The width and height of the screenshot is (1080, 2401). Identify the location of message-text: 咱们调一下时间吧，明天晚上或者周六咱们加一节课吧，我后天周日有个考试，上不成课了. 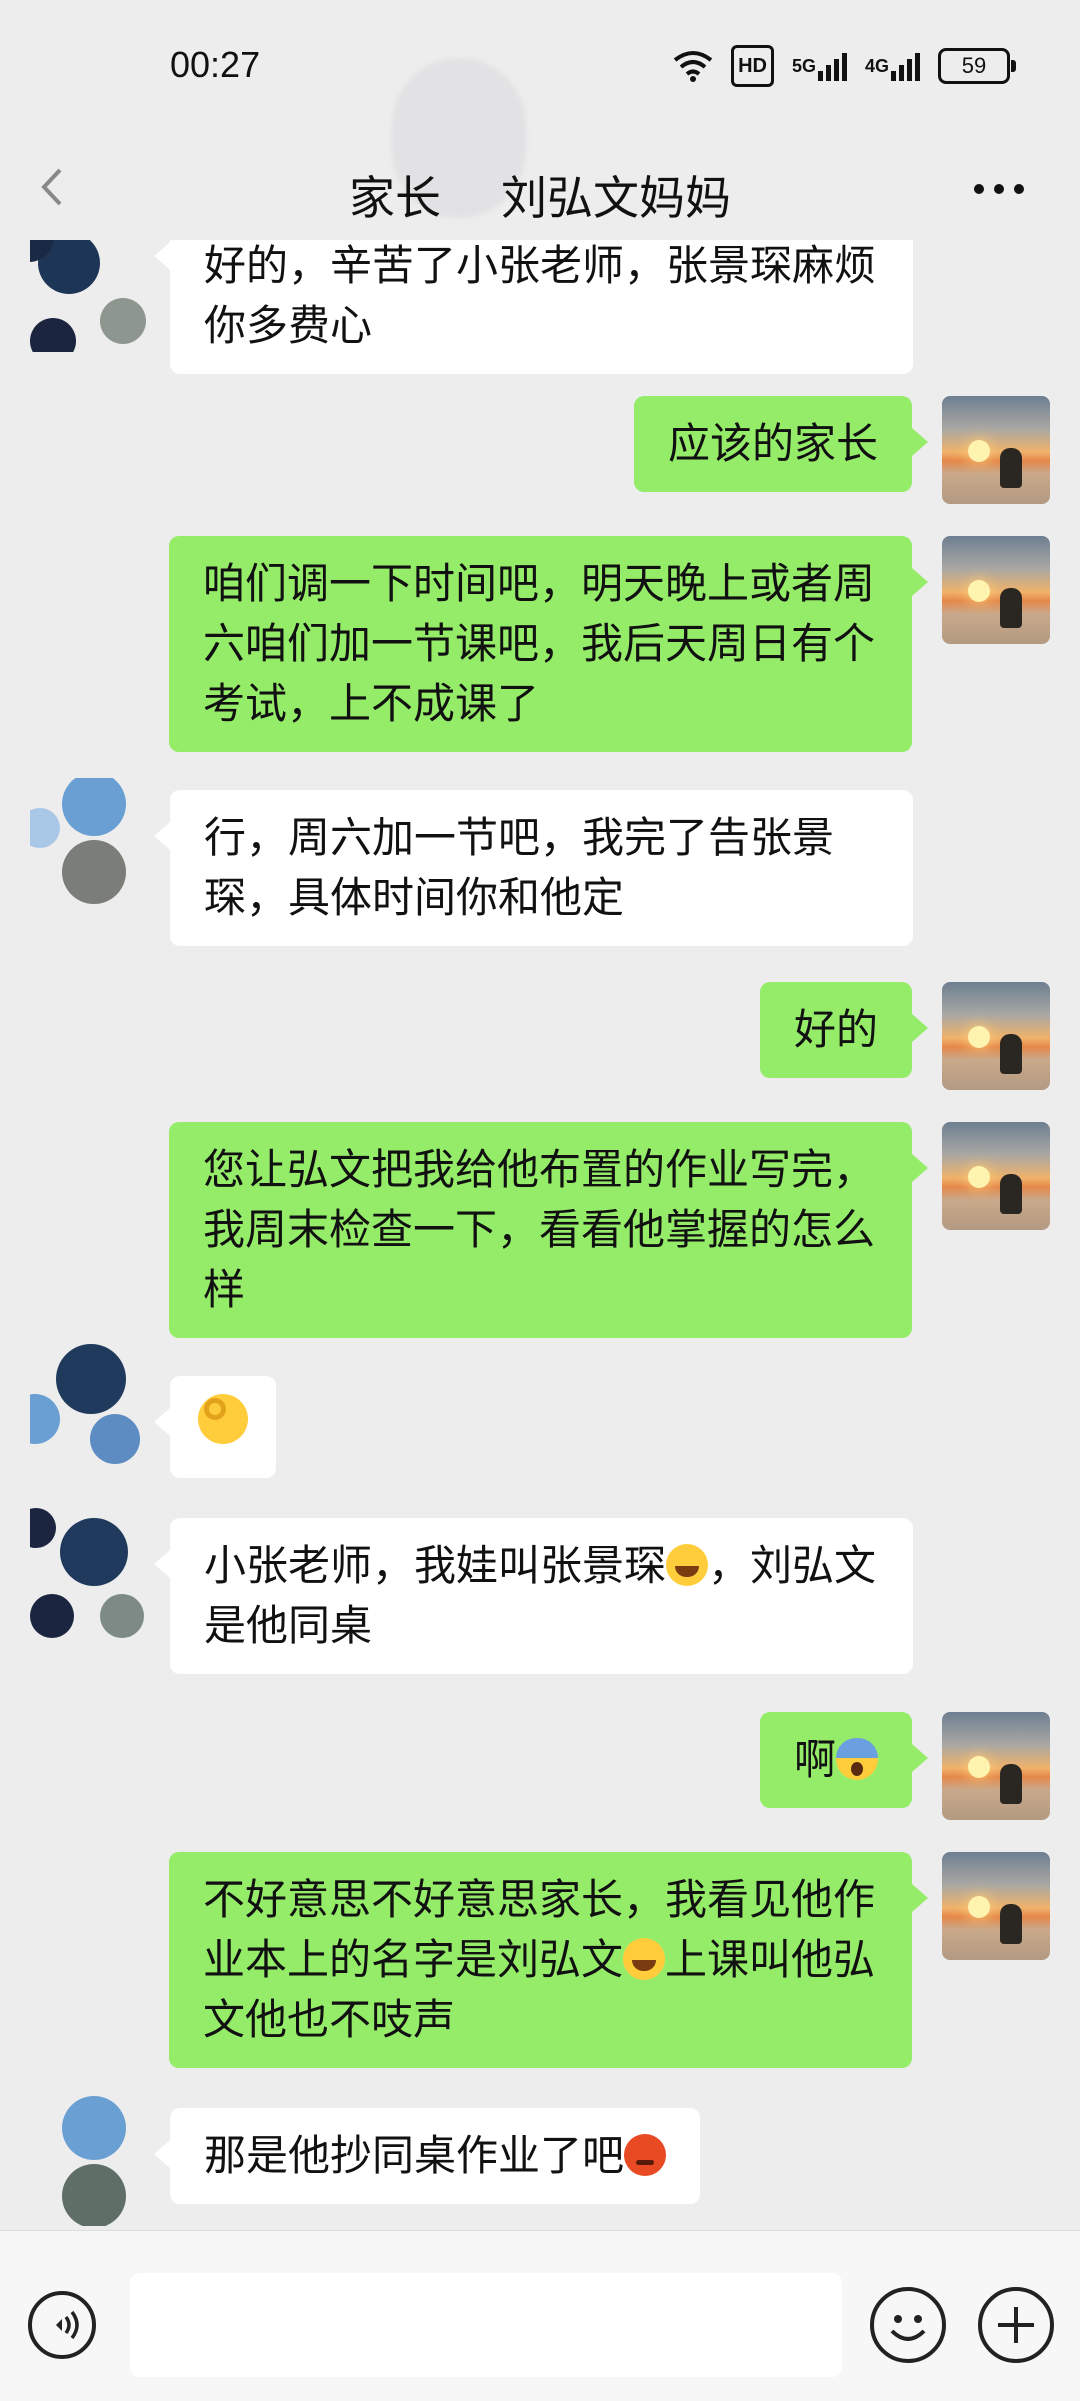
(539, 643).